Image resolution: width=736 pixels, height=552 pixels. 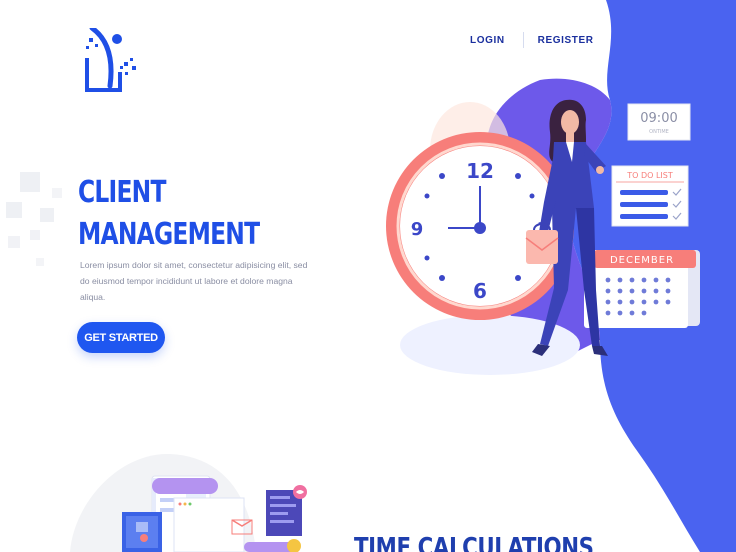 I want to click on top-nav: LOGIN REGISTER, so click(x=532, y=40).